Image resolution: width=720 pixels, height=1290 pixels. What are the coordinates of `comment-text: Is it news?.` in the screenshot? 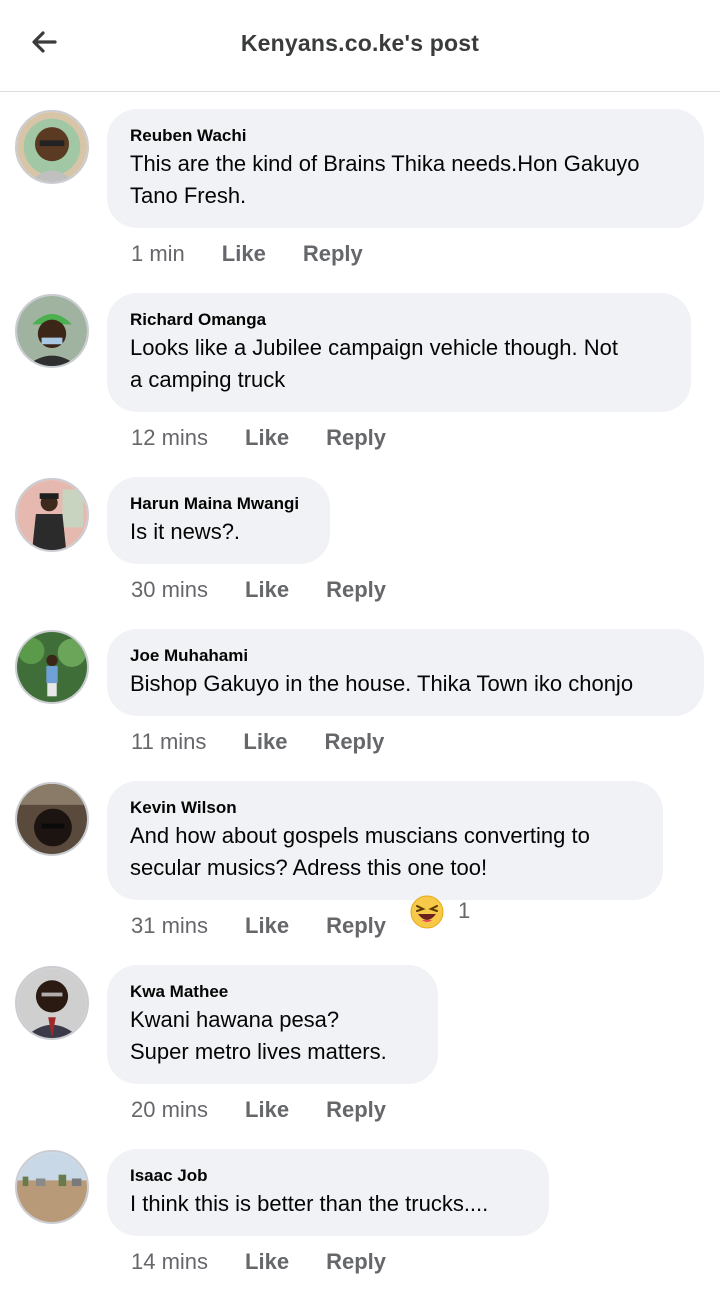 It's located at (185, 531).